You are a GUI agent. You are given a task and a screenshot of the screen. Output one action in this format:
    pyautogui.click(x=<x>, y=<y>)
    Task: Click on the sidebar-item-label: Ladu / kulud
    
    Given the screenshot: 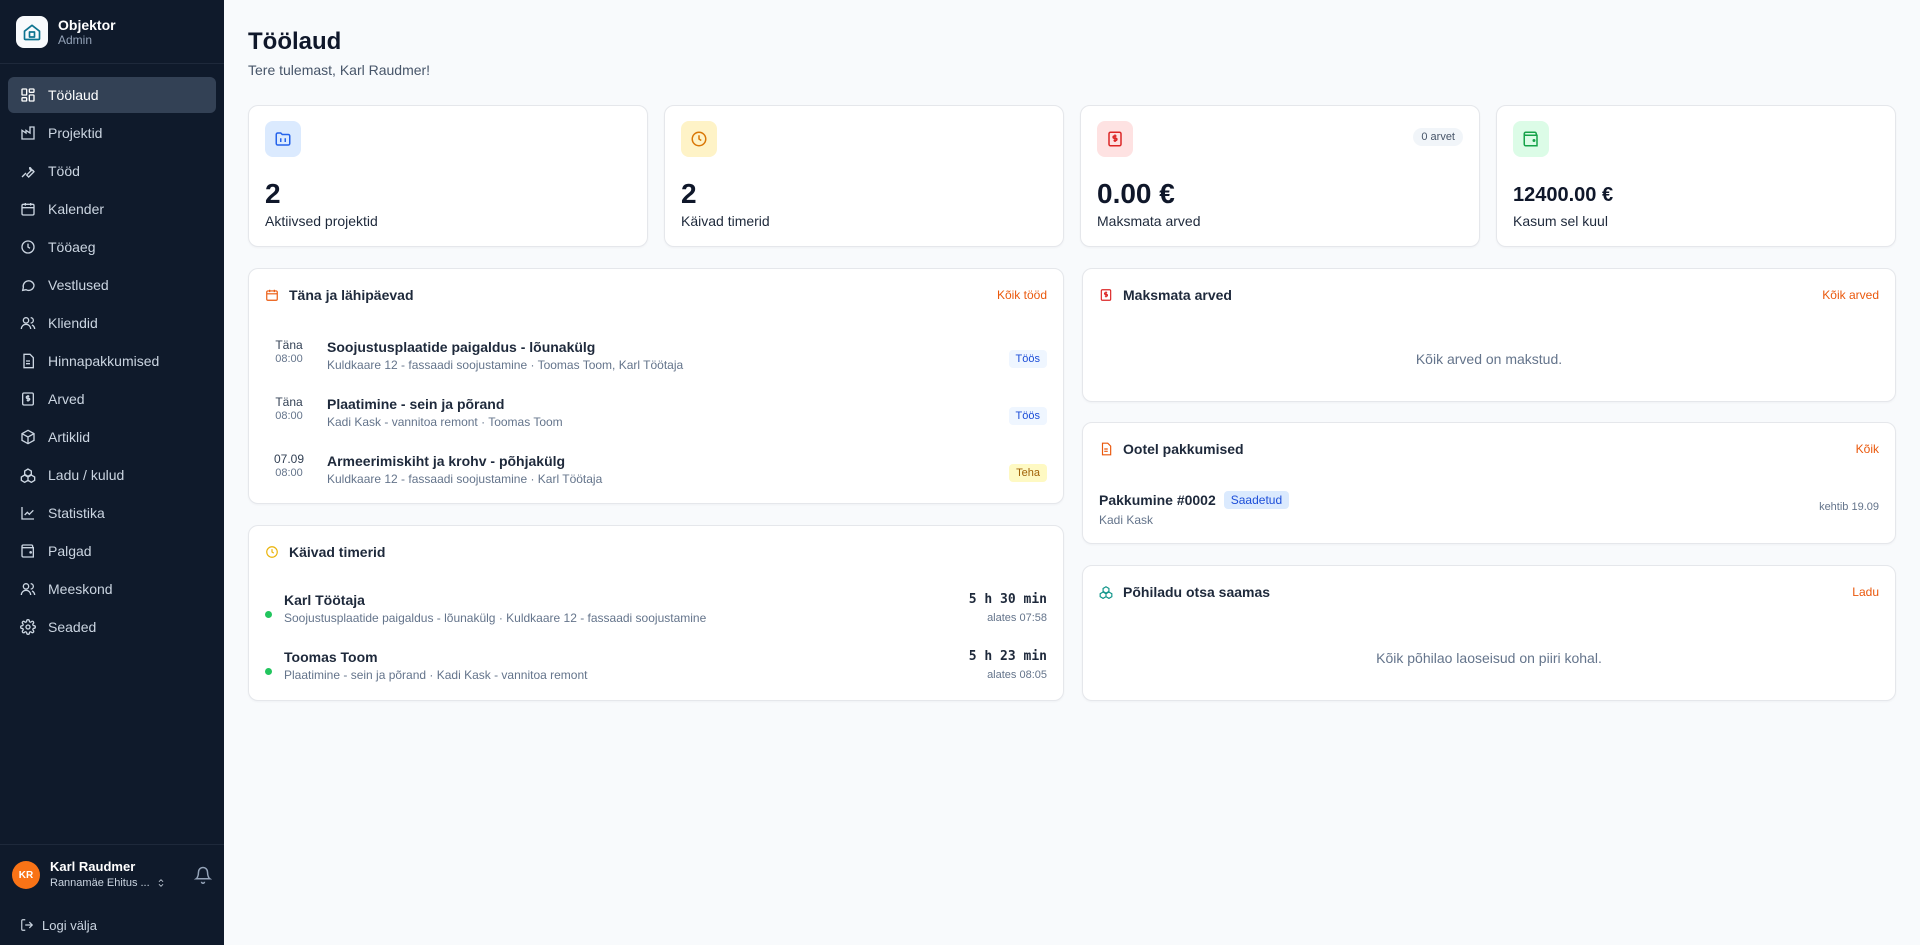 What is the action you would take?
    pyautogui.click(x=86, y=475)
    